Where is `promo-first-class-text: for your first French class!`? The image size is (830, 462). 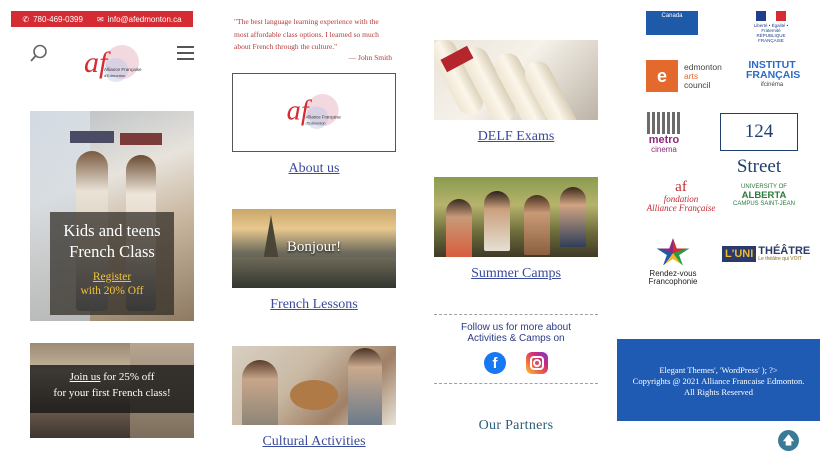 promo-first-class-text: for your first French class! is located at coordinates (112, 393).